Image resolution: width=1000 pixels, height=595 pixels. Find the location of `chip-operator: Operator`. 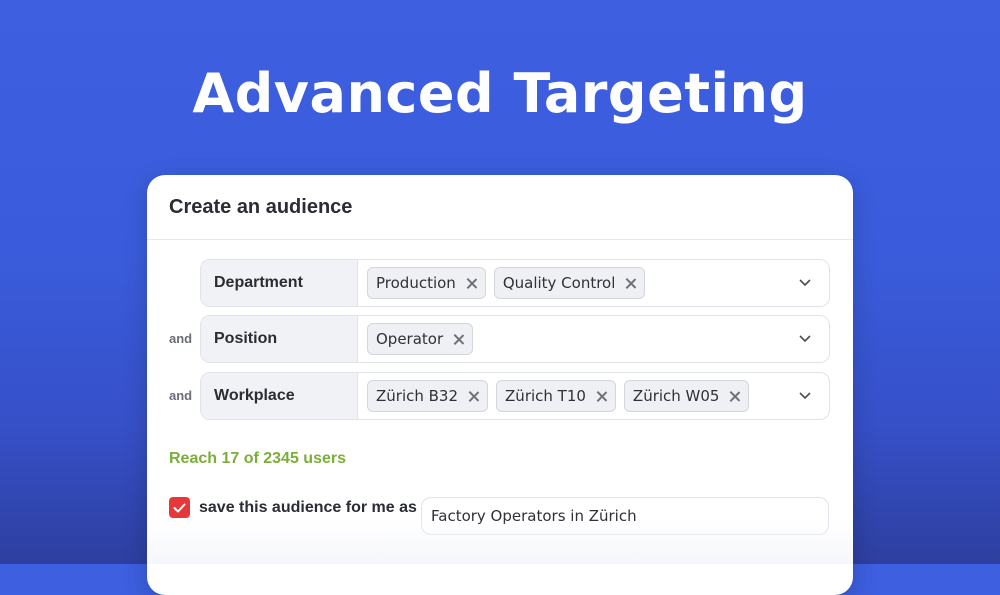

chip-operator: Operator is located at coordinates (420, 339).